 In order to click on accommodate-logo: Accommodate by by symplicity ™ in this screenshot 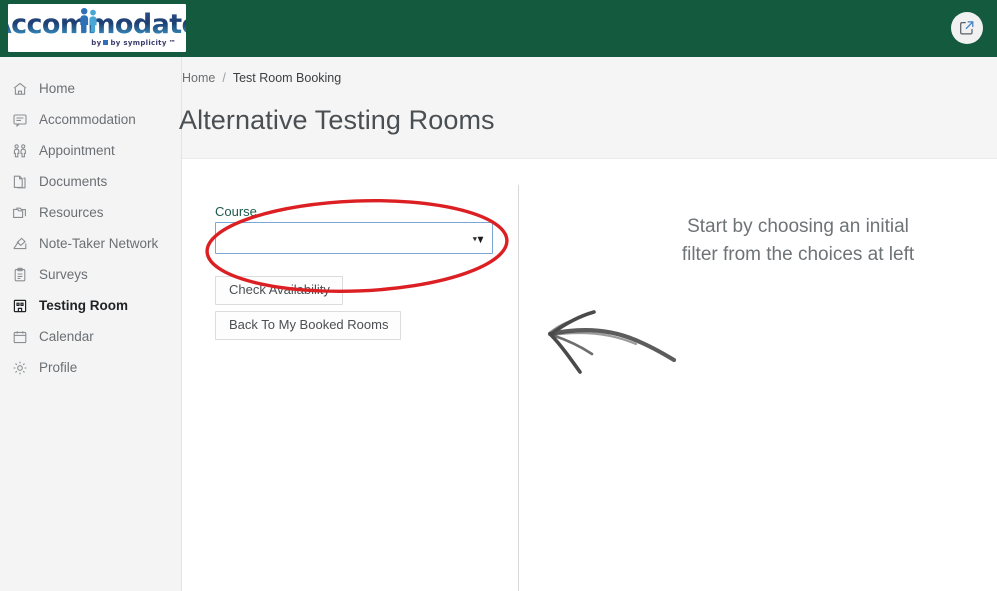, I will do `click(97, 28)`.